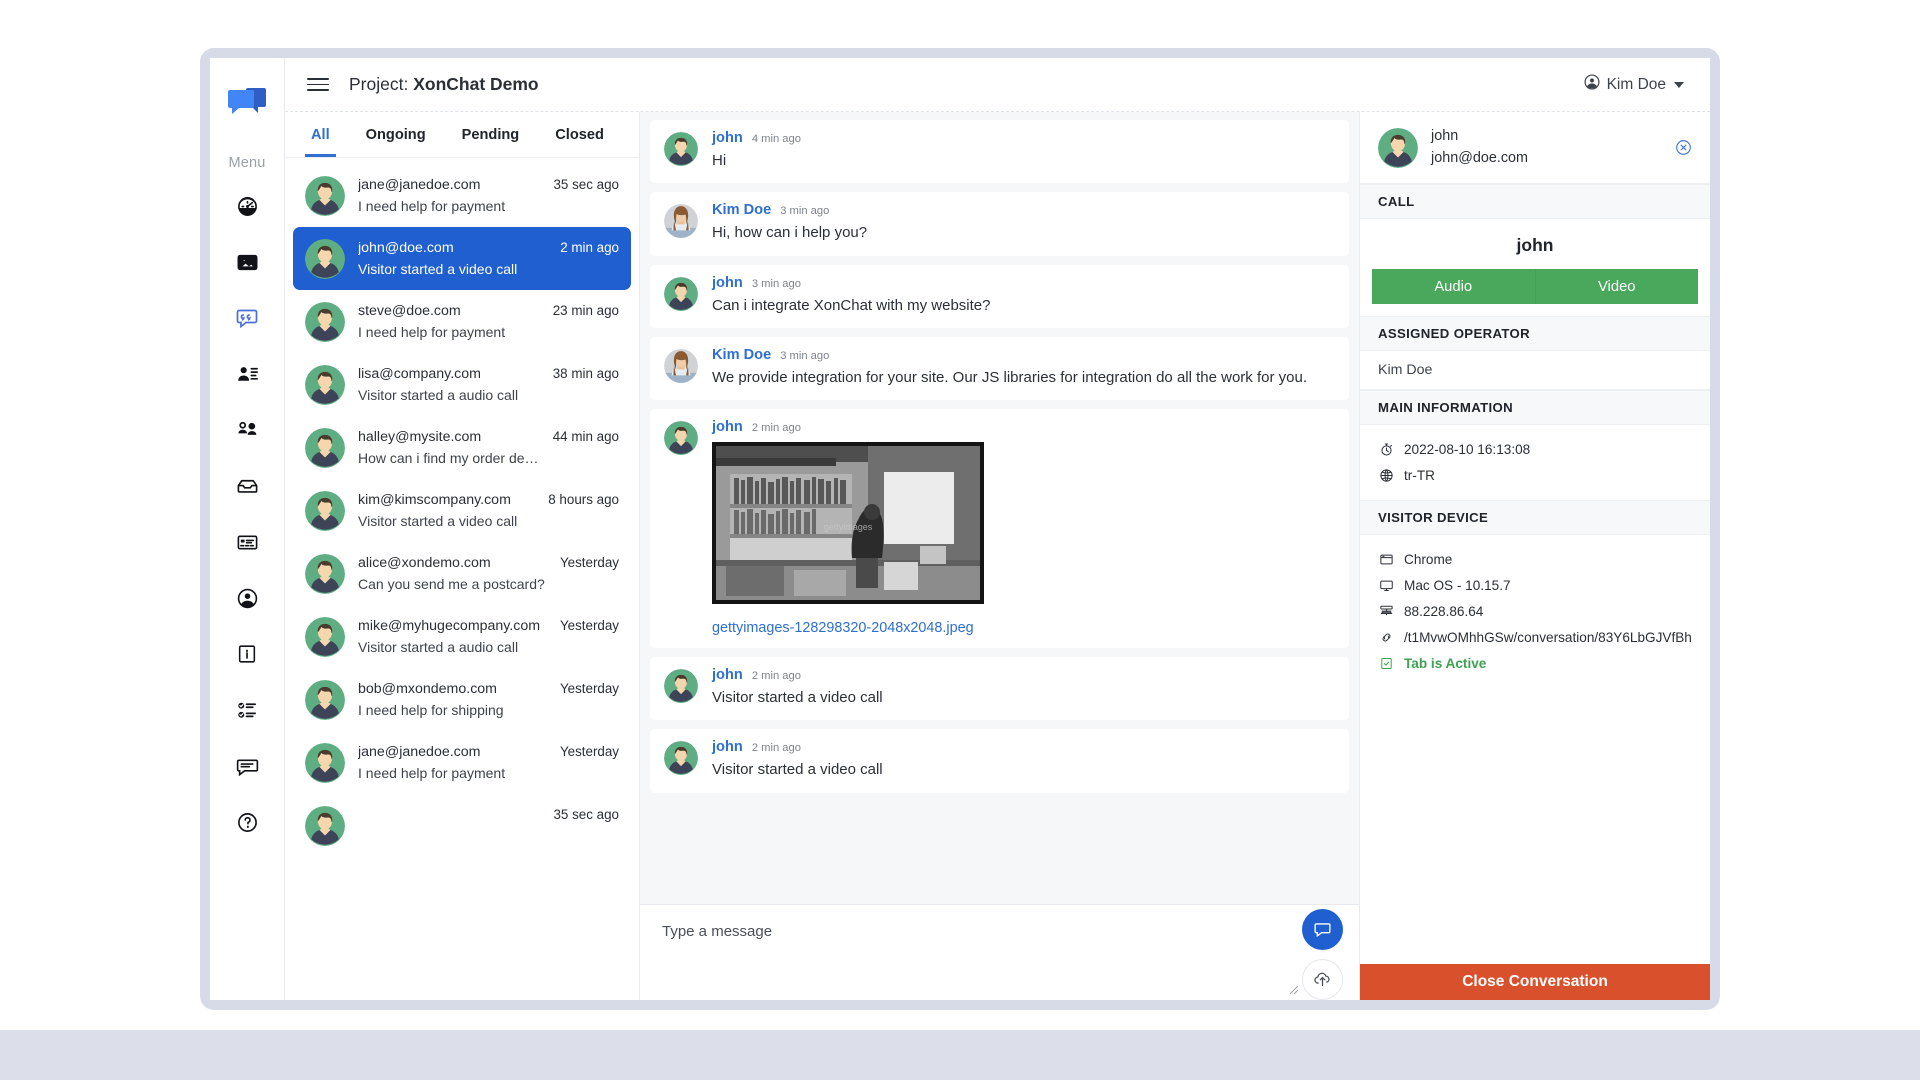 The image size is (1920, 1080). I want to click on conversation-item-texts: steve@doe.com I need help for payment, so click(449, 321).